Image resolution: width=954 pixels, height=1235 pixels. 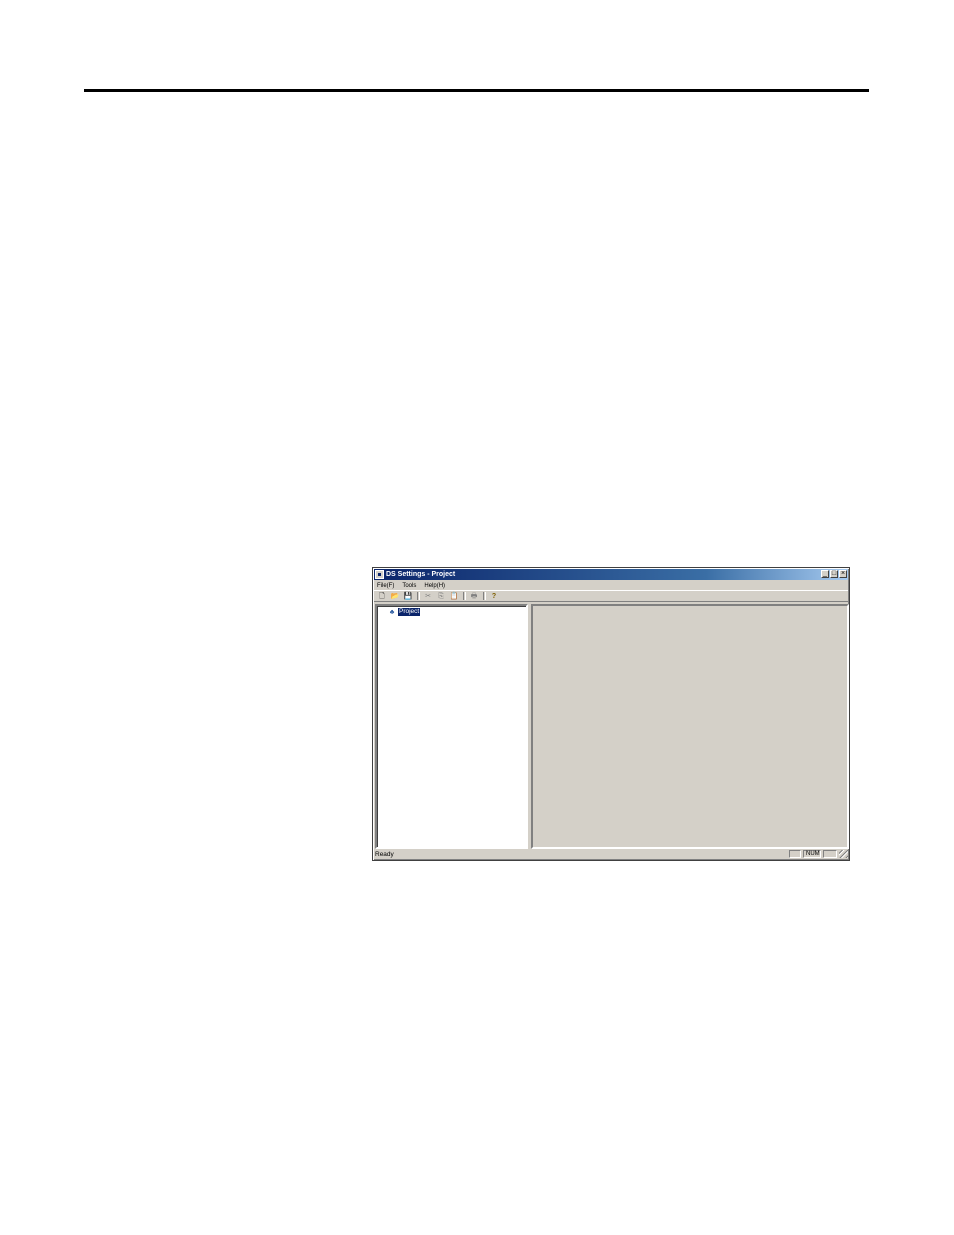 What do you see at coordinates (611, 574) in the screenshot?
I see `title-bar: DS Settings - Project _ □ ×` at bounding box center [611, 574].